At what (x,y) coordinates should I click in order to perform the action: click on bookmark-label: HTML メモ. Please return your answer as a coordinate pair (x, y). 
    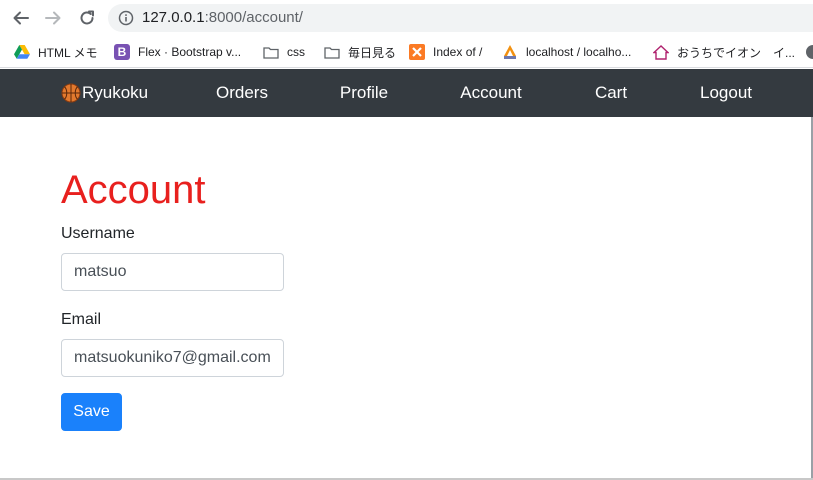
    Looking at the image, I should click on (68, 52).